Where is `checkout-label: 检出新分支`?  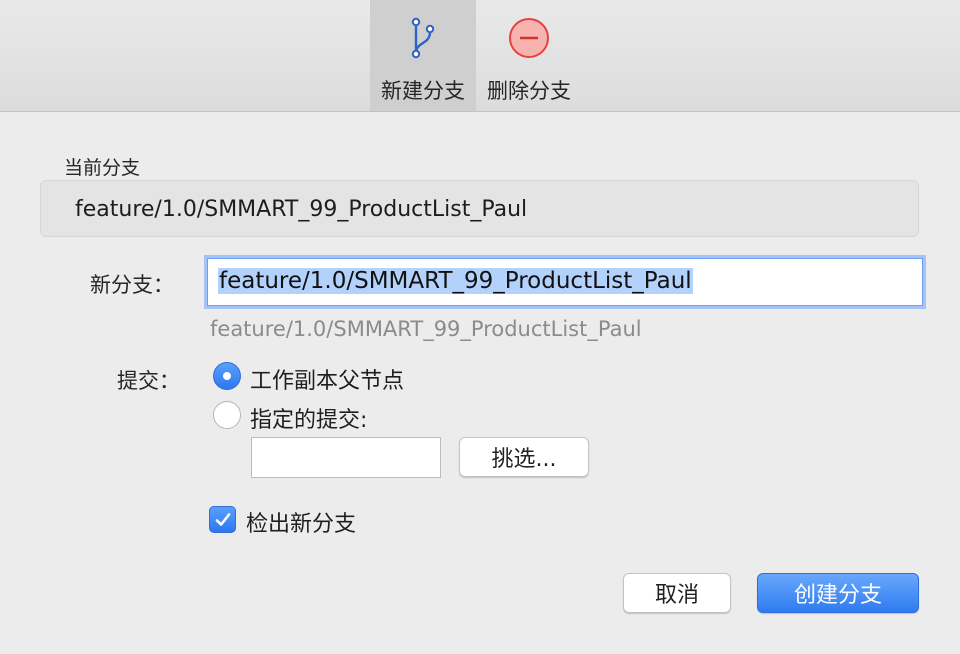
checkout-label: 检出新分支 is located at coordinates (301, 522).